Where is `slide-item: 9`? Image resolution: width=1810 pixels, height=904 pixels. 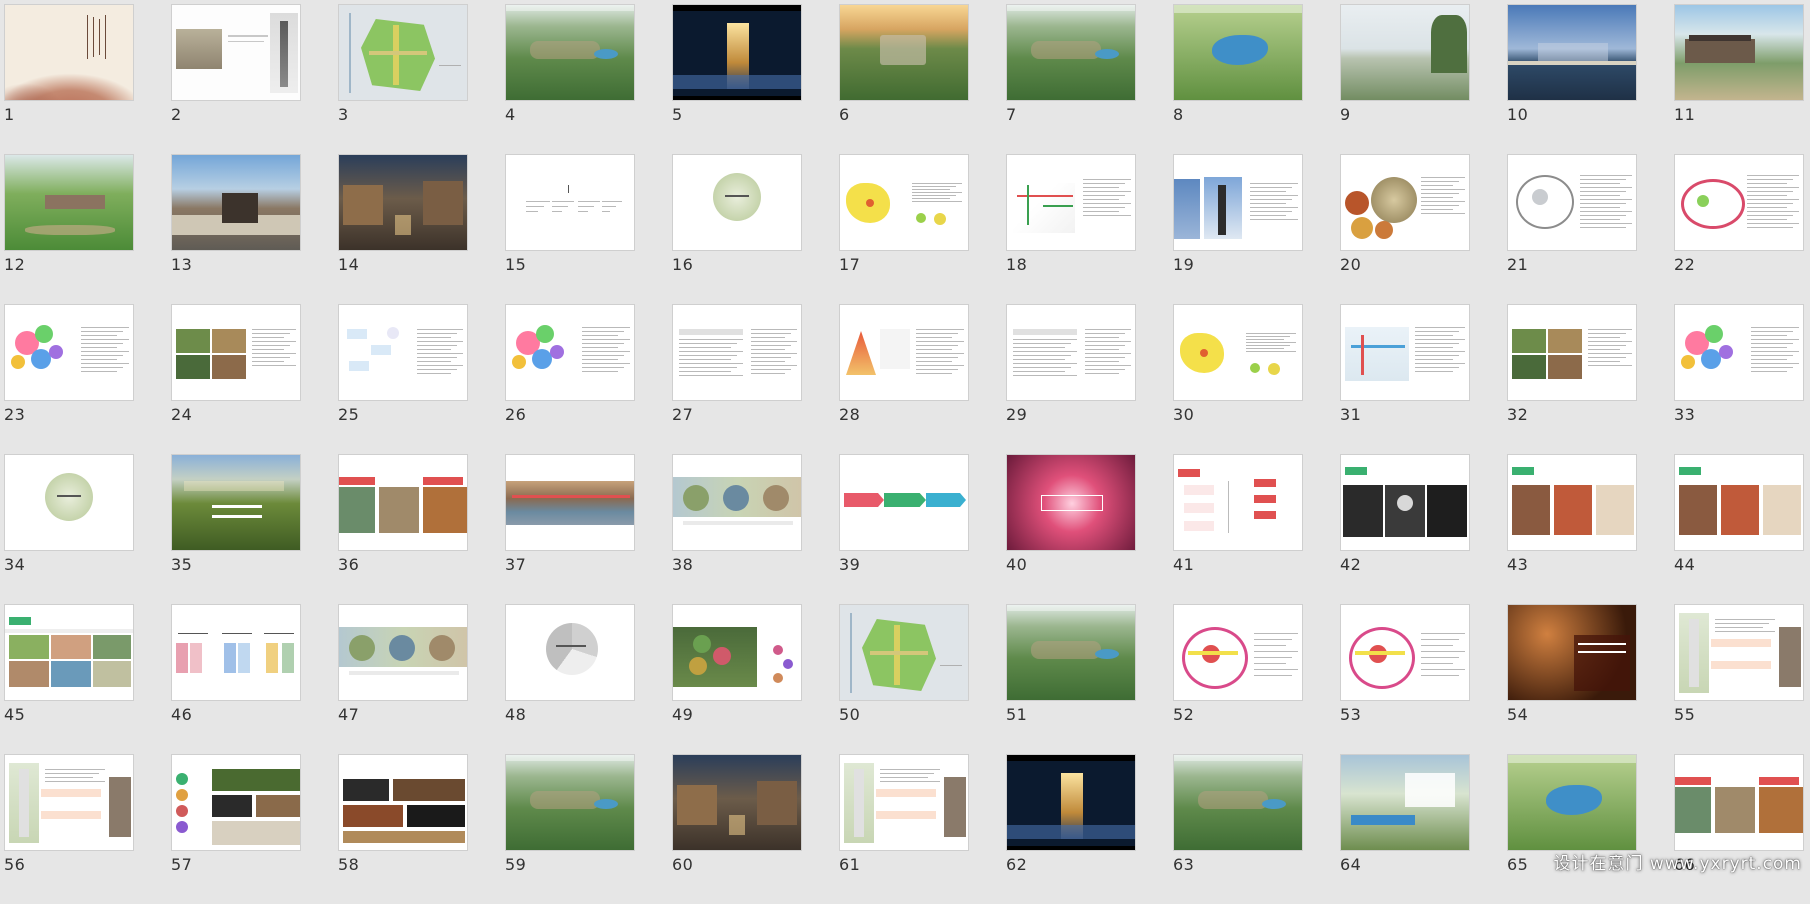 slide-item: 9 is located at coordinates (1423, 79).